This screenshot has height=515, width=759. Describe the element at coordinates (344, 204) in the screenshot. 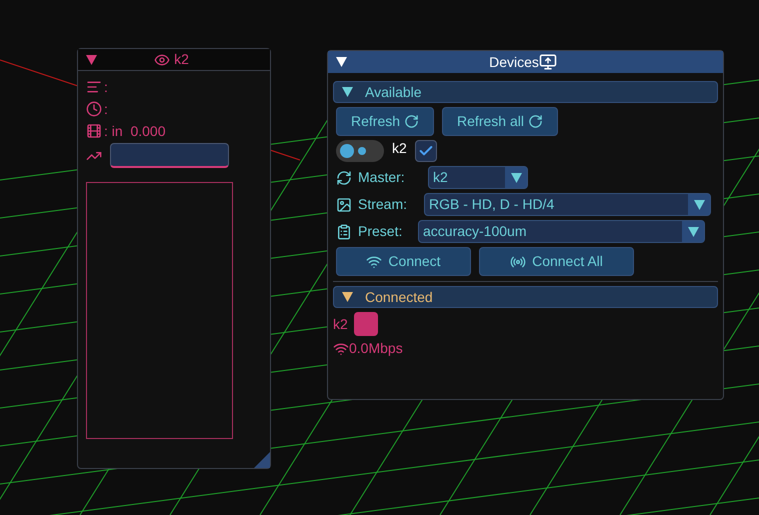

I see `image-icon` at that location.